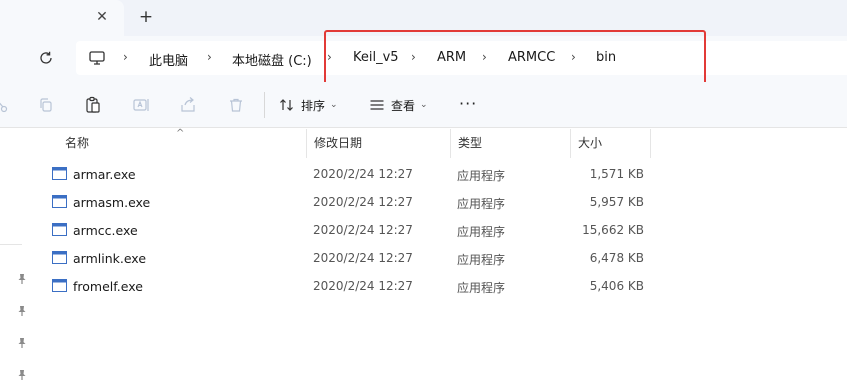  Describe the element at coordinates (606, 57) in the screenshot. I see `breadcrumb-bin: bin` at that location.